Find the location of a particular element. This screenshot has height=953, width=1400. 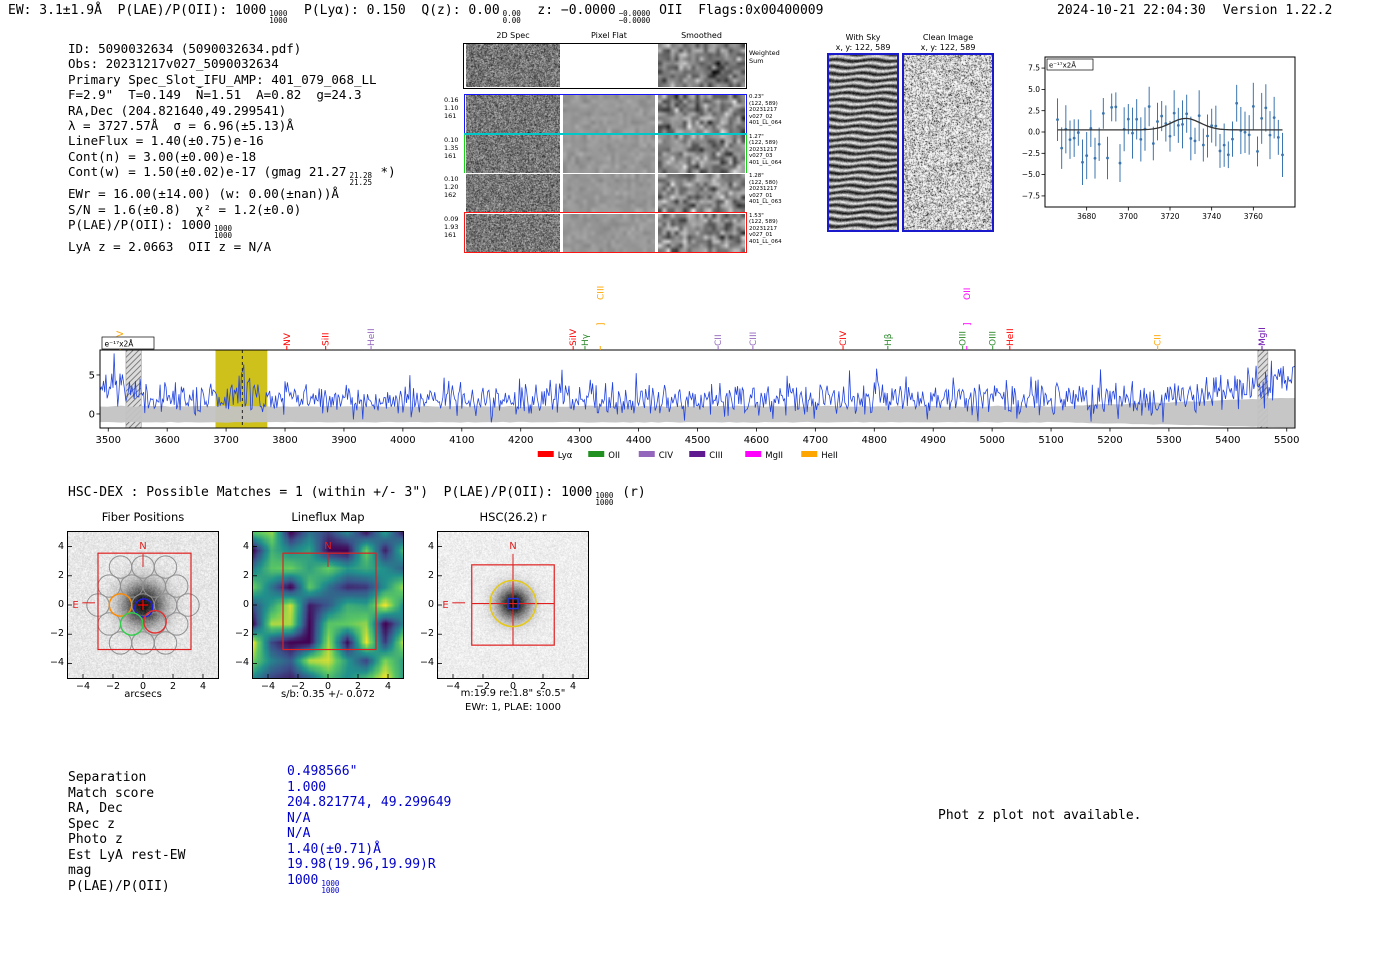

text-segment: EW: 3.1±1.9Å P(LAE)/P(OII): 1000 is located at coordinates (137, 10).